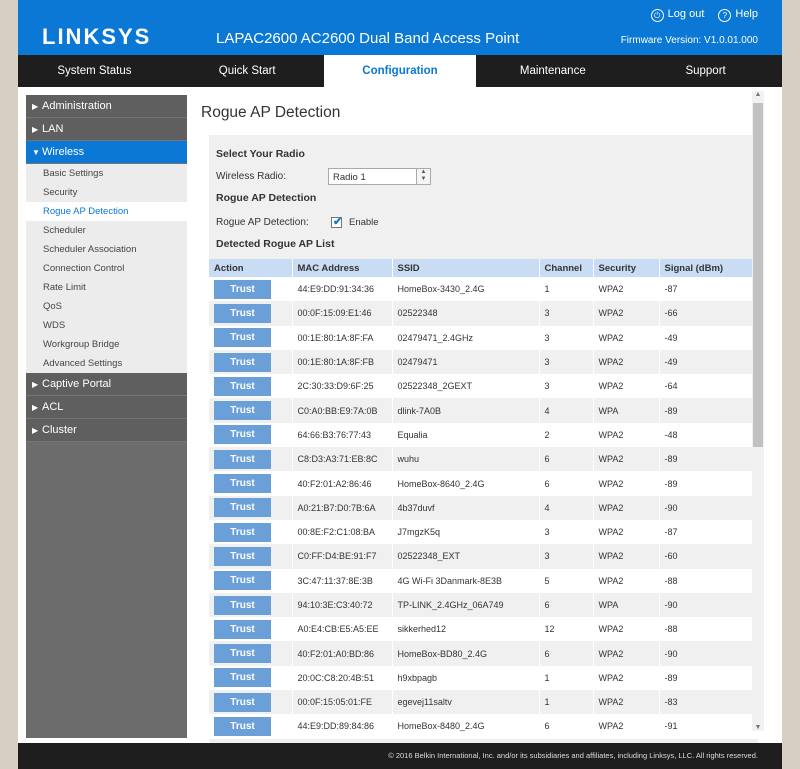  What do you see at coordinates (466, 507) in the screenshot?
I see `ssid-cell: 4b37duvf` at bounding box center [466, 507].